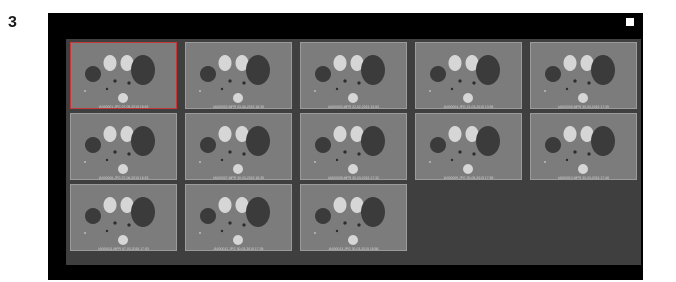  Describe the element at coordinates (468, 107) in the screenshot. I see `thumbnail-caption: IA000004.JPG 21-03-2015 13:55` at that location.